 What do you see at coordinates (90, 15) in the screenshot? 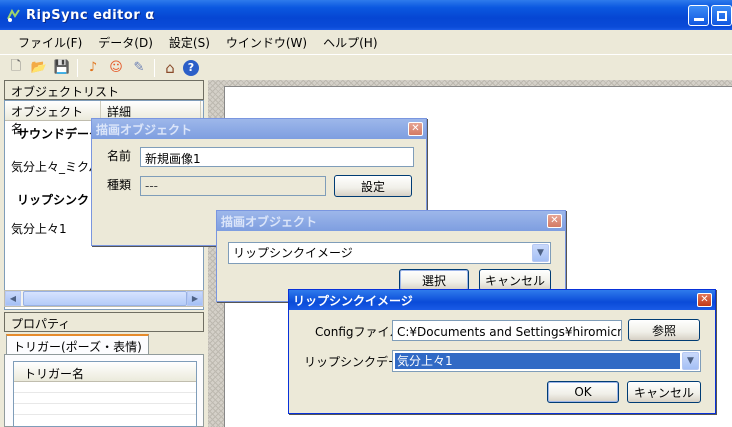
I see `window-title: RipSync editor α` at bounding box center [90, 15].